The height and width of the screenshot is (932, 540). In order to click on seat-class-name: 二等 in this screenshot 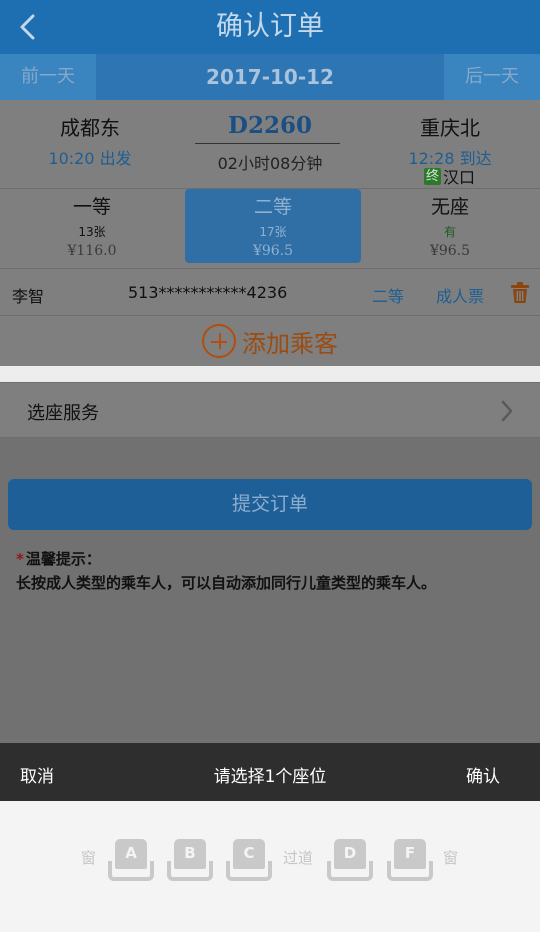, I will do `click(272, 207)`.